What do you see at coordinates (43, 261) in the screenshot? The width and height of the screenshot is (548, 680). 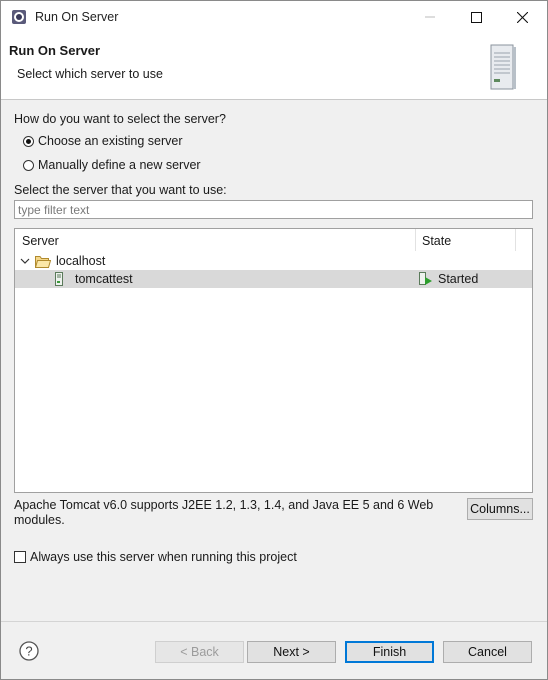 I see `folder-icon` at bounding box center [43, 261].